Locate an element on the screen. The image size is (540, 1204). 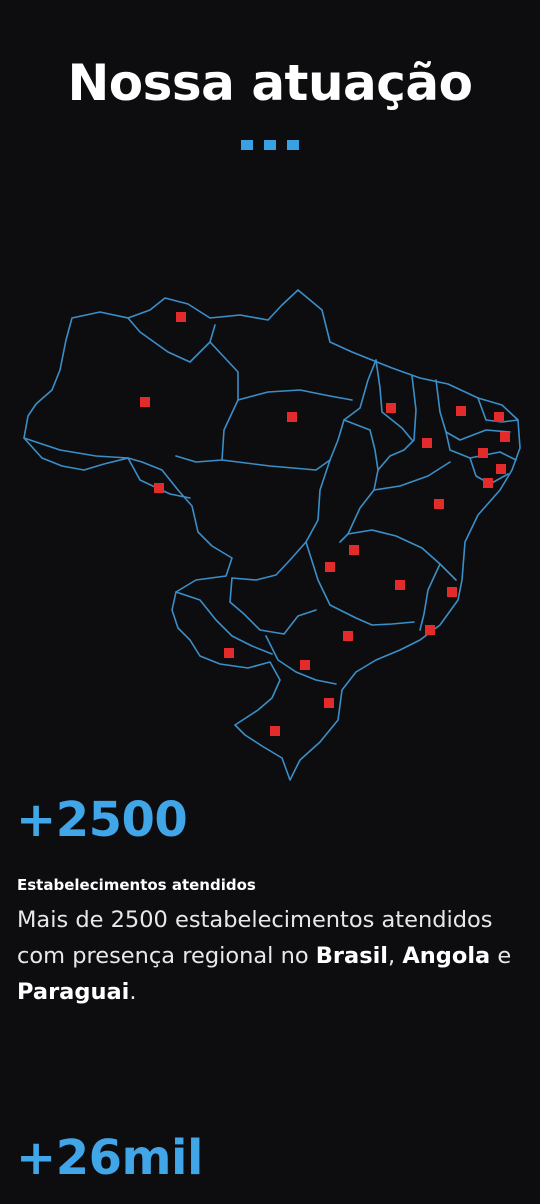
stat-value-second: +26mil is located at coordinates (109, 1158).